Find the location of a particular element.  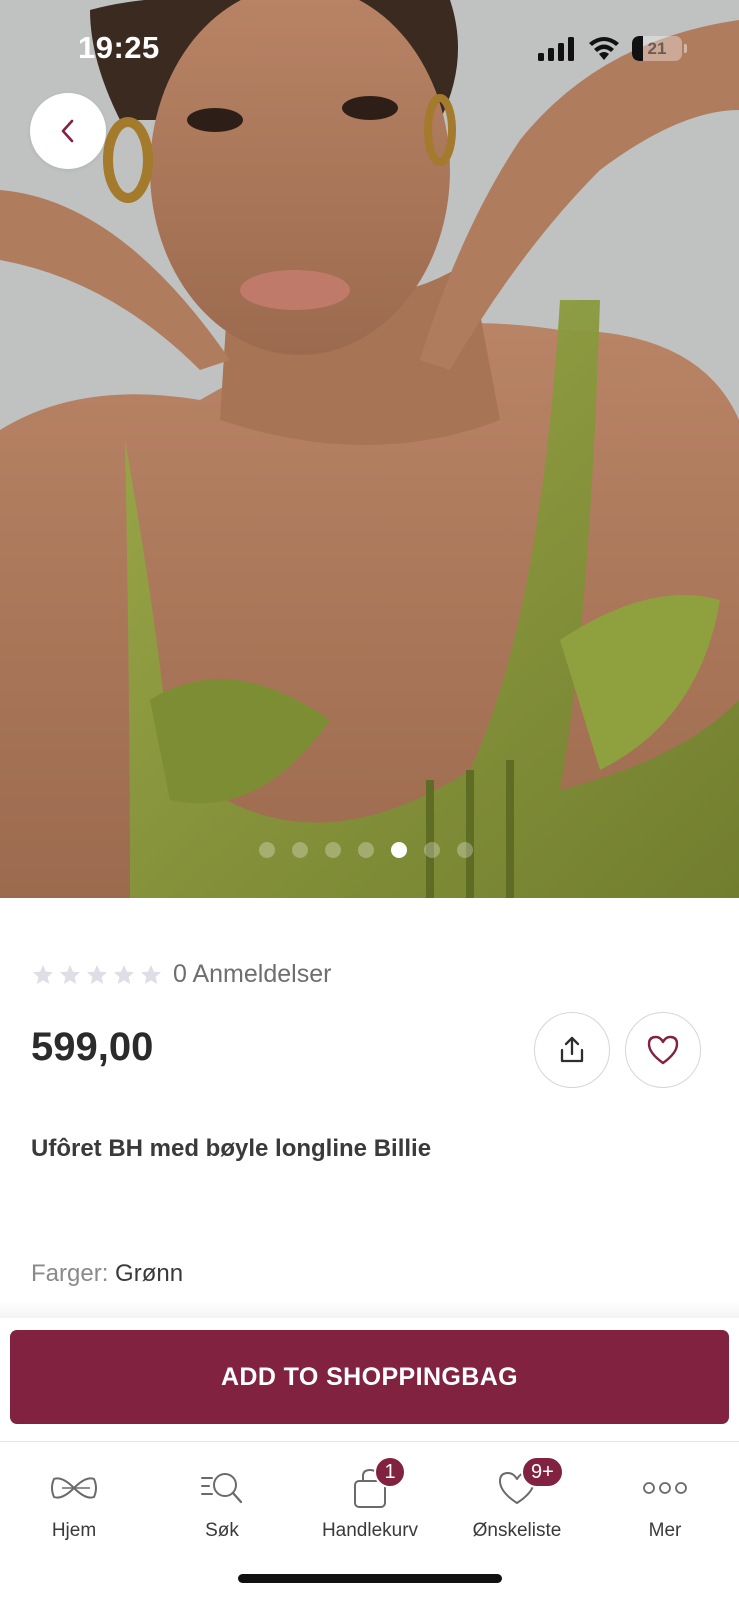

signal-icon is located at coordinates (556, 48).